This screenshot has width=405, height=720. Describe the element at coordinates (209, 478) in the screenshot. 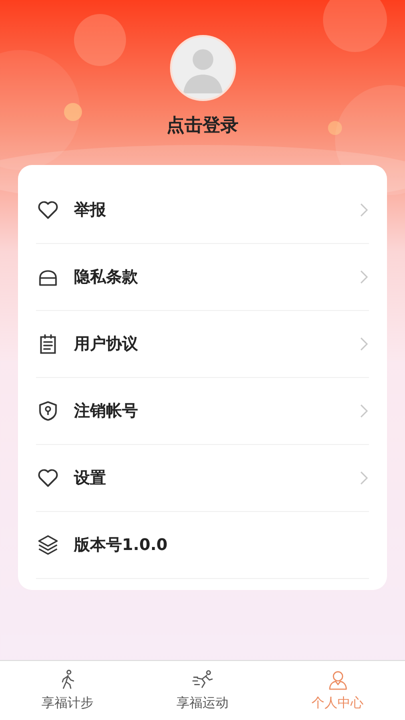

I see `menu-item: 设置` at that location.